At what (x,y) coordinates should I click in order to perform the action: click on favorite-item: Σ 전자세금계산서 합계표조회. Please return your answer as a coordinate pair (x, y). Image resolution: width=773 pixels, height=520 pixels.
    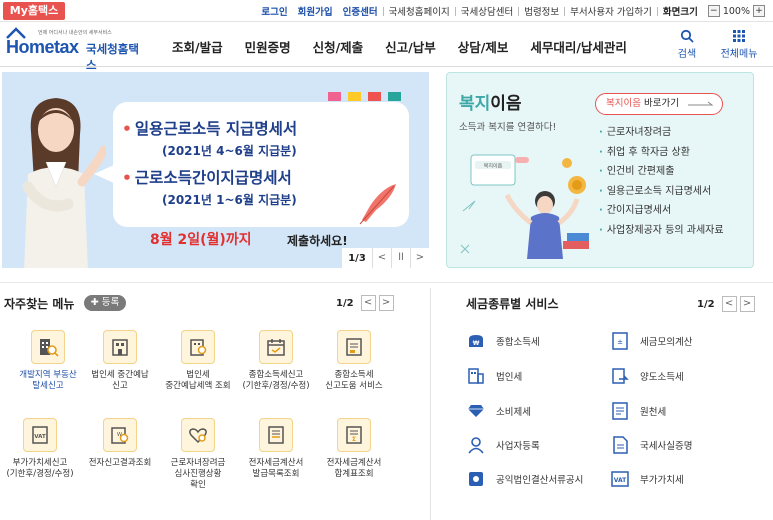
    Looking at the image, I should click on (354, 449).